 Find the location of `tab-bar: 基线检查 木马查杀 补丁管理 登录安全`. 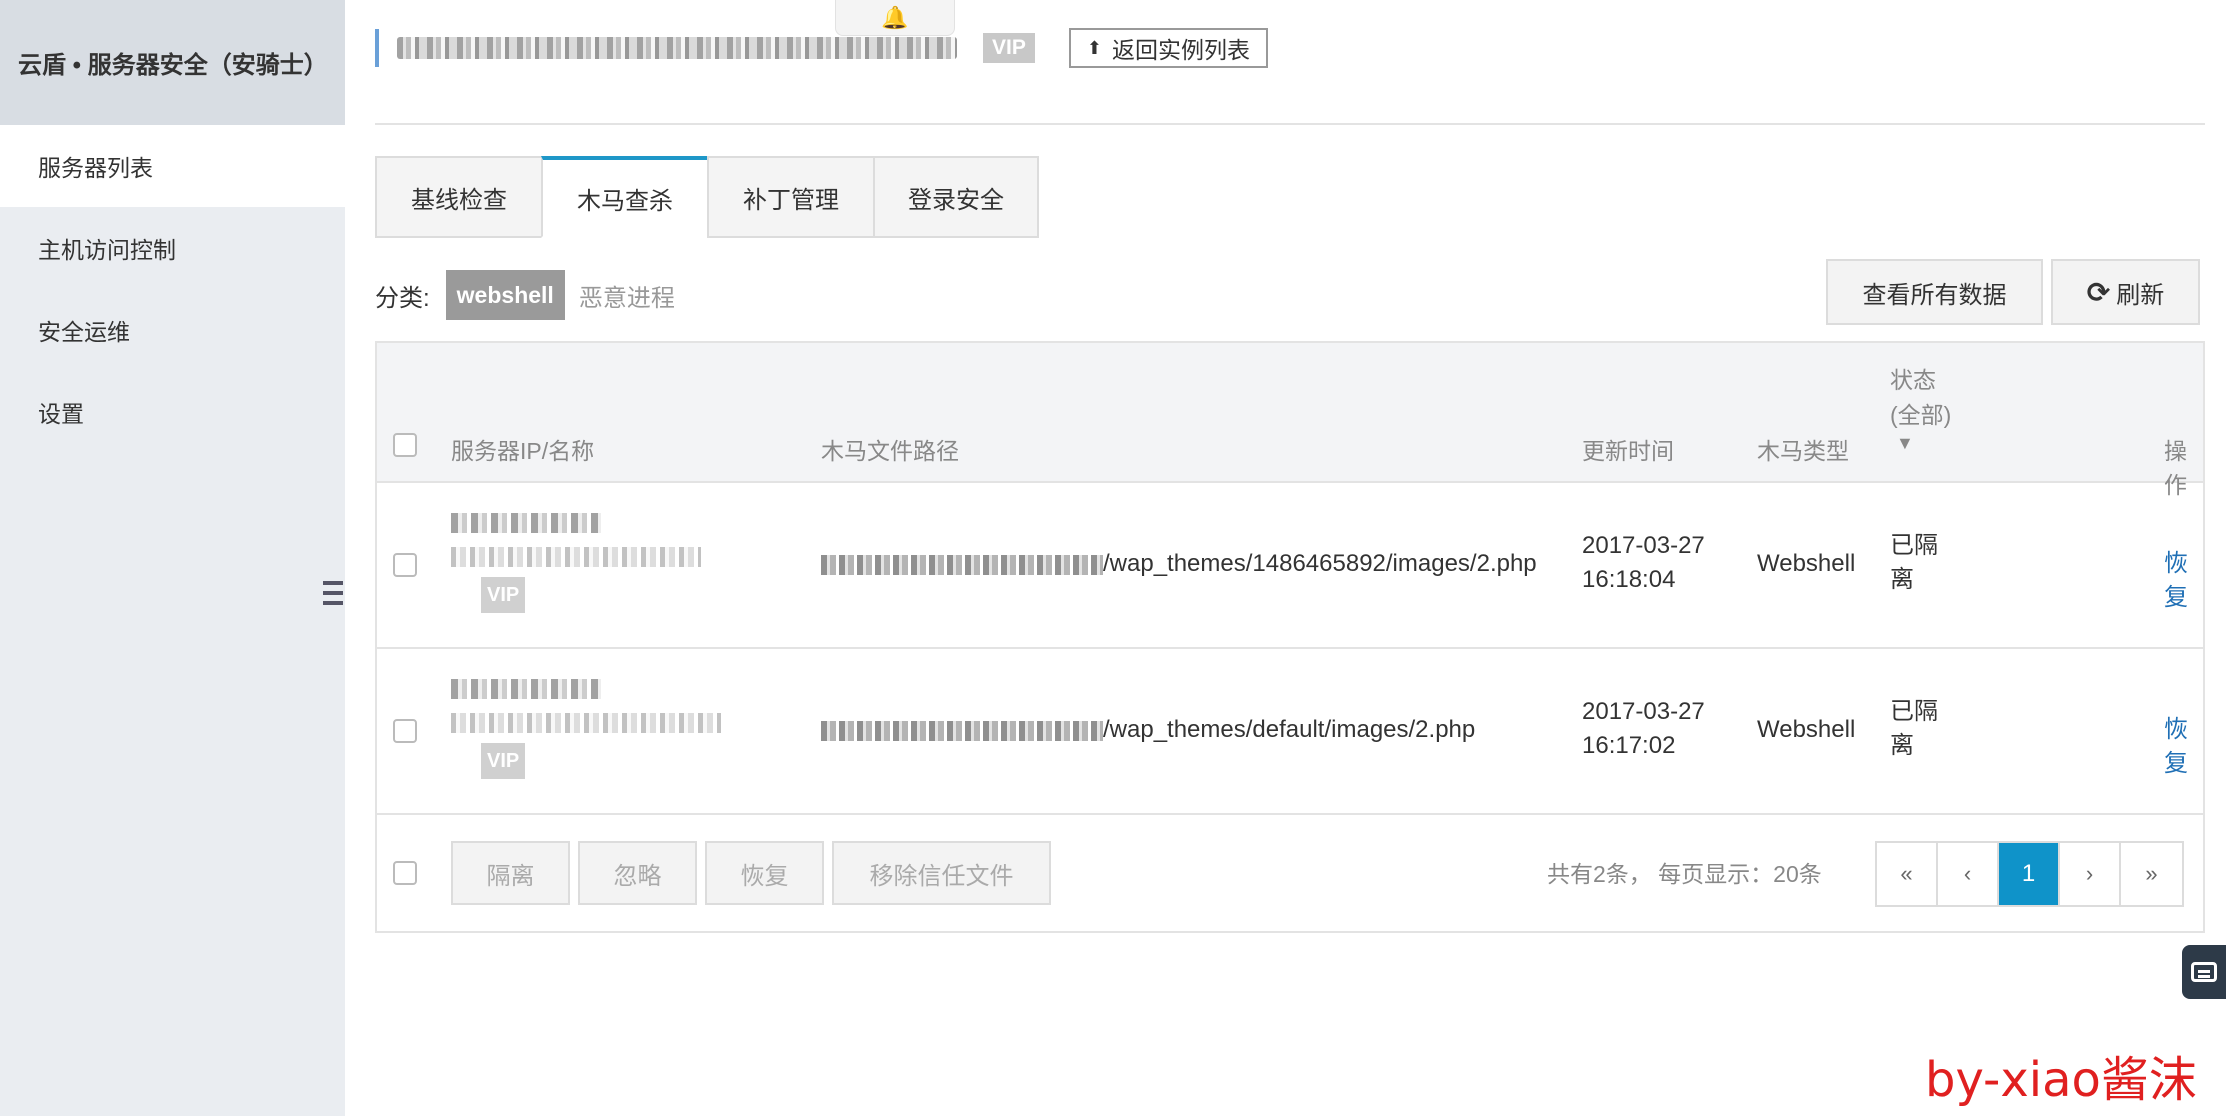

tab-bar: 基线检查 木马查杀 补丁管理 登录安全 is located at coordinates (707, 197).